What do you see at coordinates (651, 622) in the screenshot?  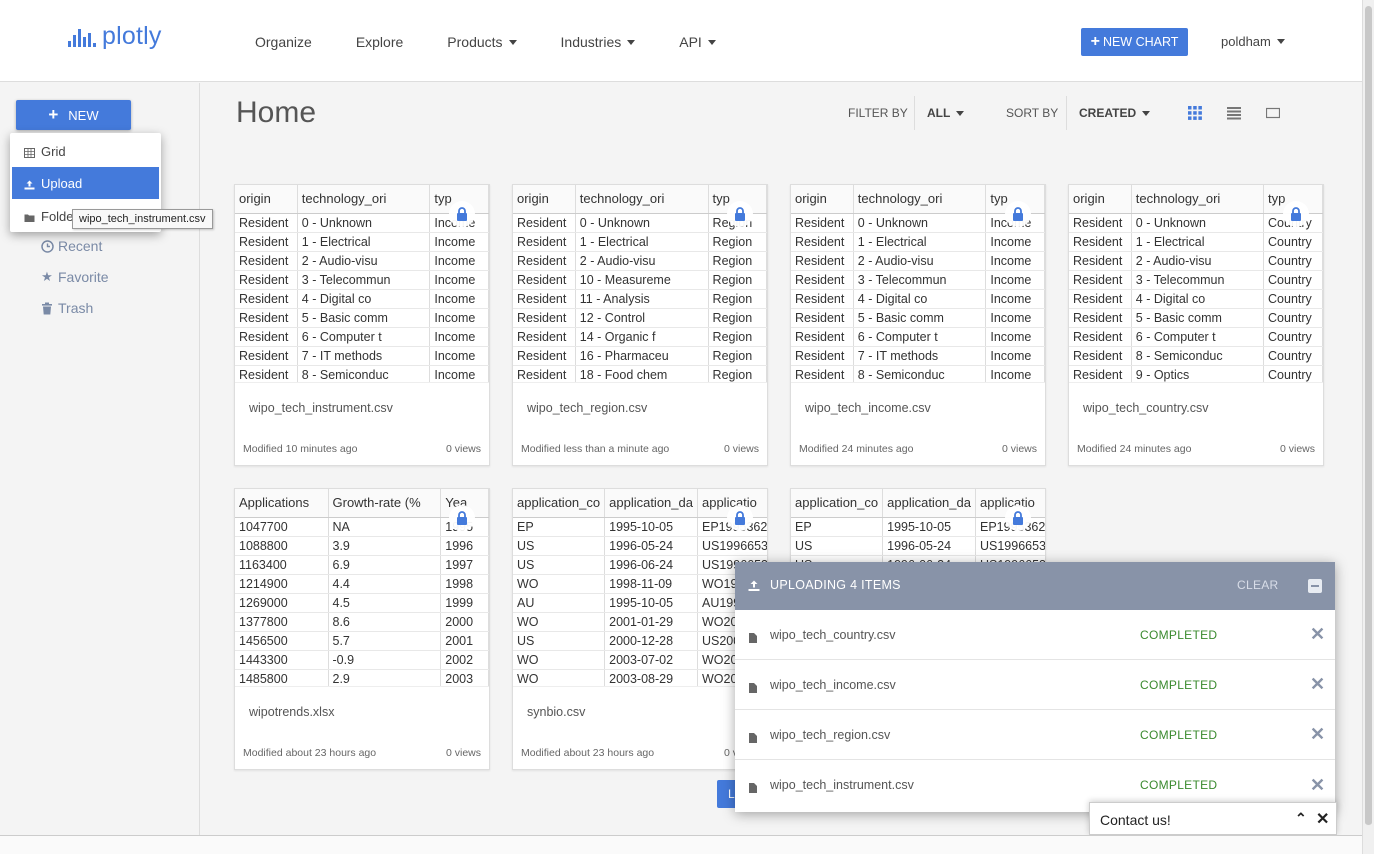 I see `table-cell: 2001-01-29` at bounding box center [651, 622].